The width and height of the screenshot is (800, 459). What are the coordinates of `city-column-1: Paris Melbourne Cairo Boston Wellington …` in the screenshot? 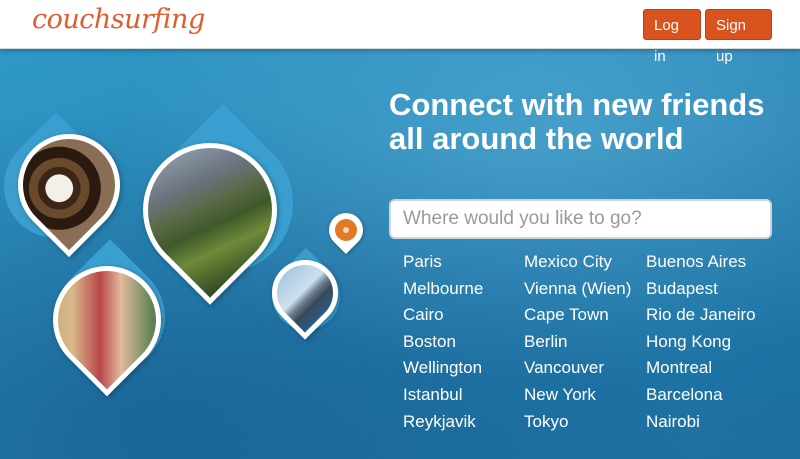 It's located at (443, 342).